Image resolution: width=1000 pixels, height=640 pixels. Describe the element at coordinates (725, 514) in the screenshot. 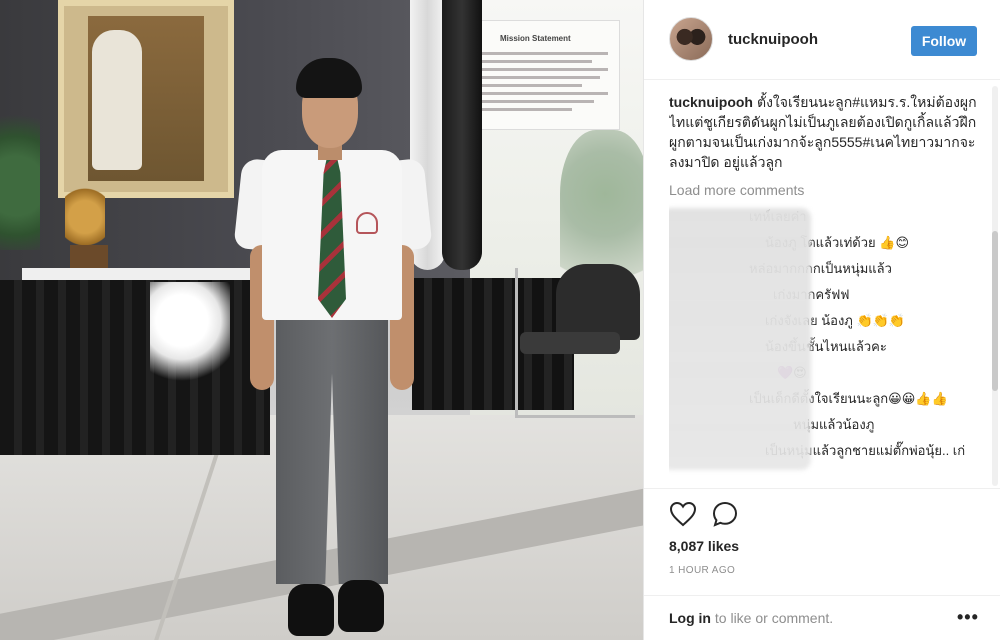

I see `comment-icon` at that location.